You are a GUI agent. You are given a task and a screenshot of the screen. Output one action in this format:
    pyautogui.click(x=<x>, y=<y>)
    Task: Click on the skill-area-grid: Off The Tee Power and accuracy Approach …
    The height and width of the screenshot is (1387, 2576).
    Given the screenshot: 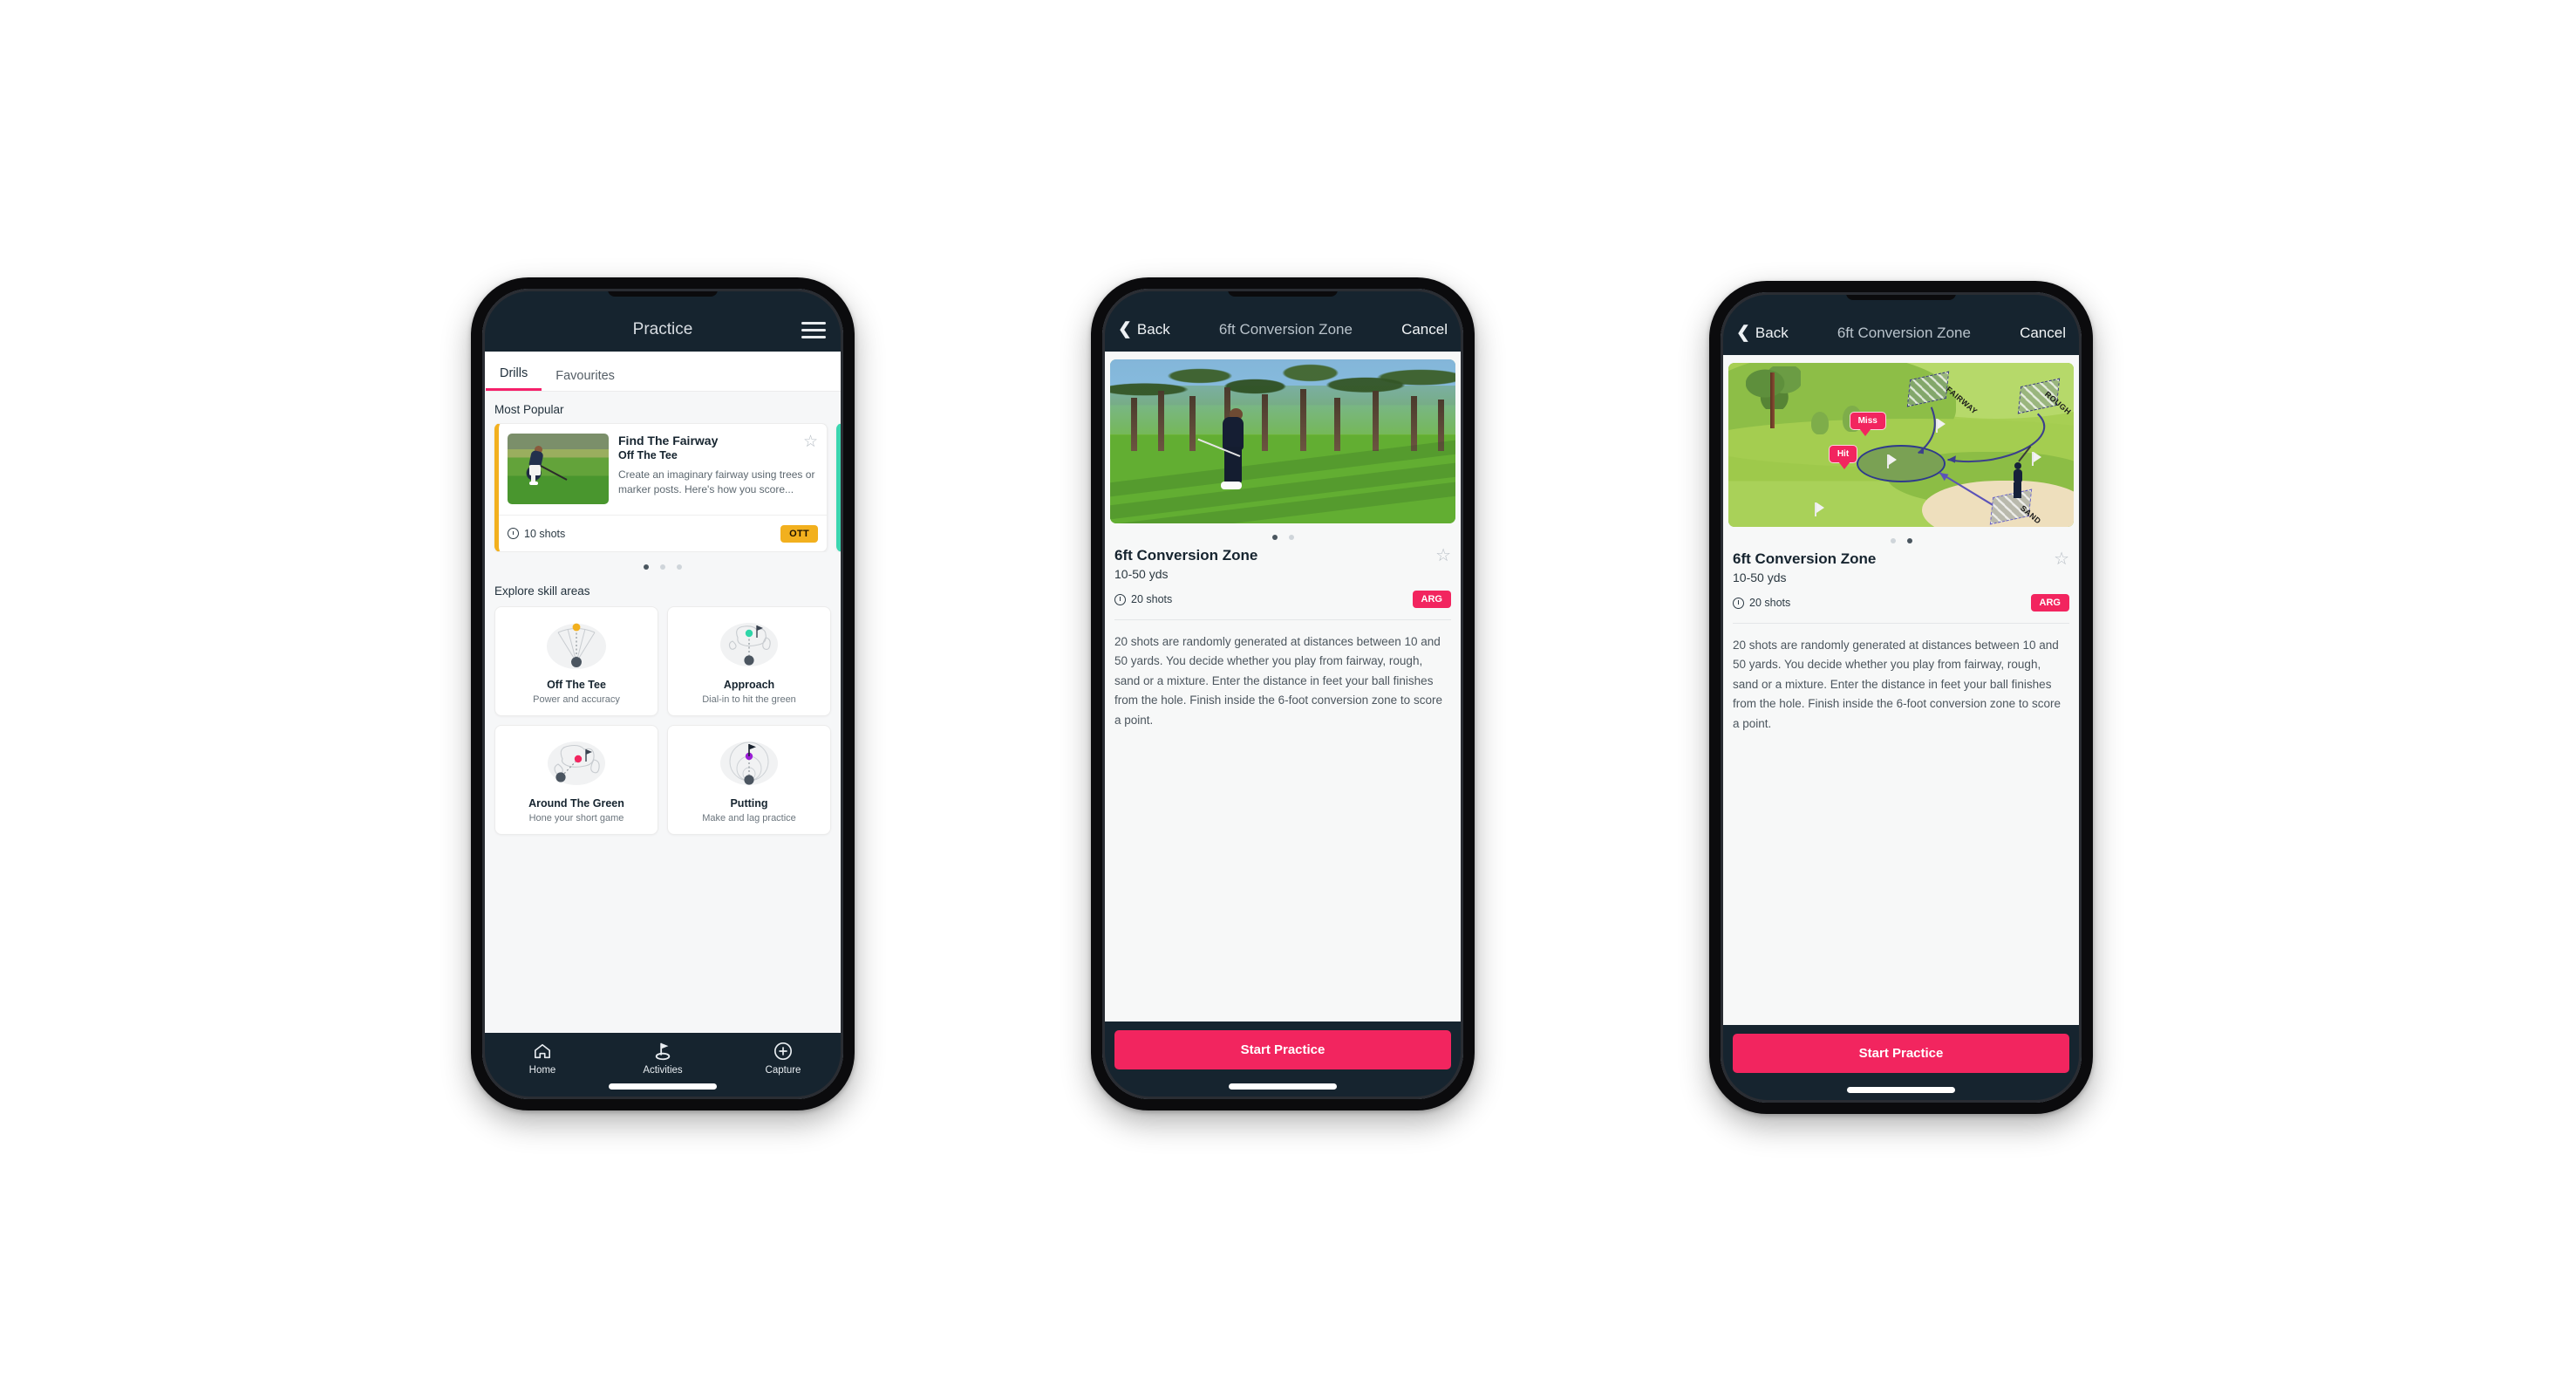 What is the action you would take?
    pyautogui.click(x=662, y=726)
    